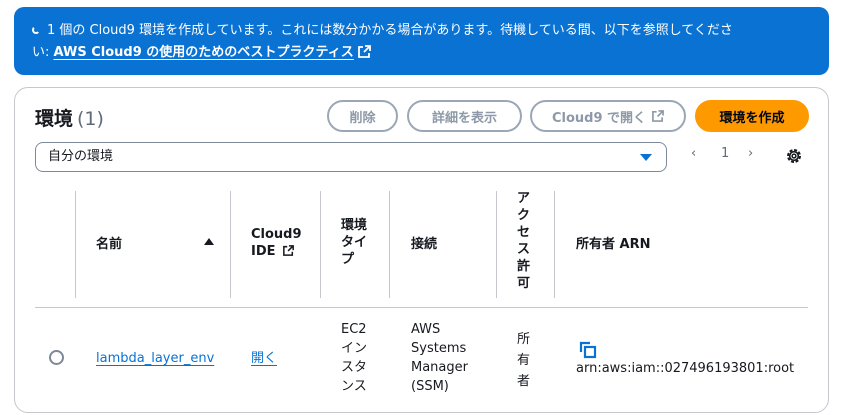  Describe the element at coordinates (354, 386) in the screenshot. I see `env-type-line: ンス` at that location.